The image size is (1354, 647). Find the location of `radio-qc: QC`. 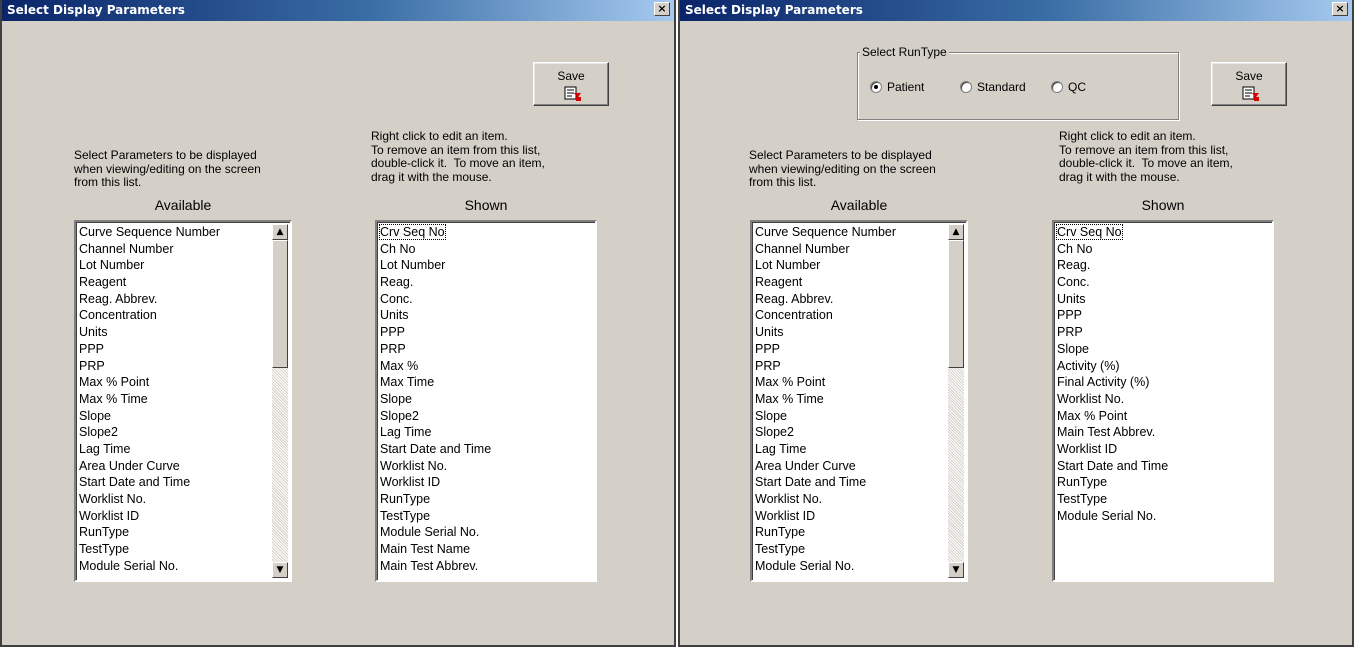

radio-qc: QC is located at coordinates (1076, 88).